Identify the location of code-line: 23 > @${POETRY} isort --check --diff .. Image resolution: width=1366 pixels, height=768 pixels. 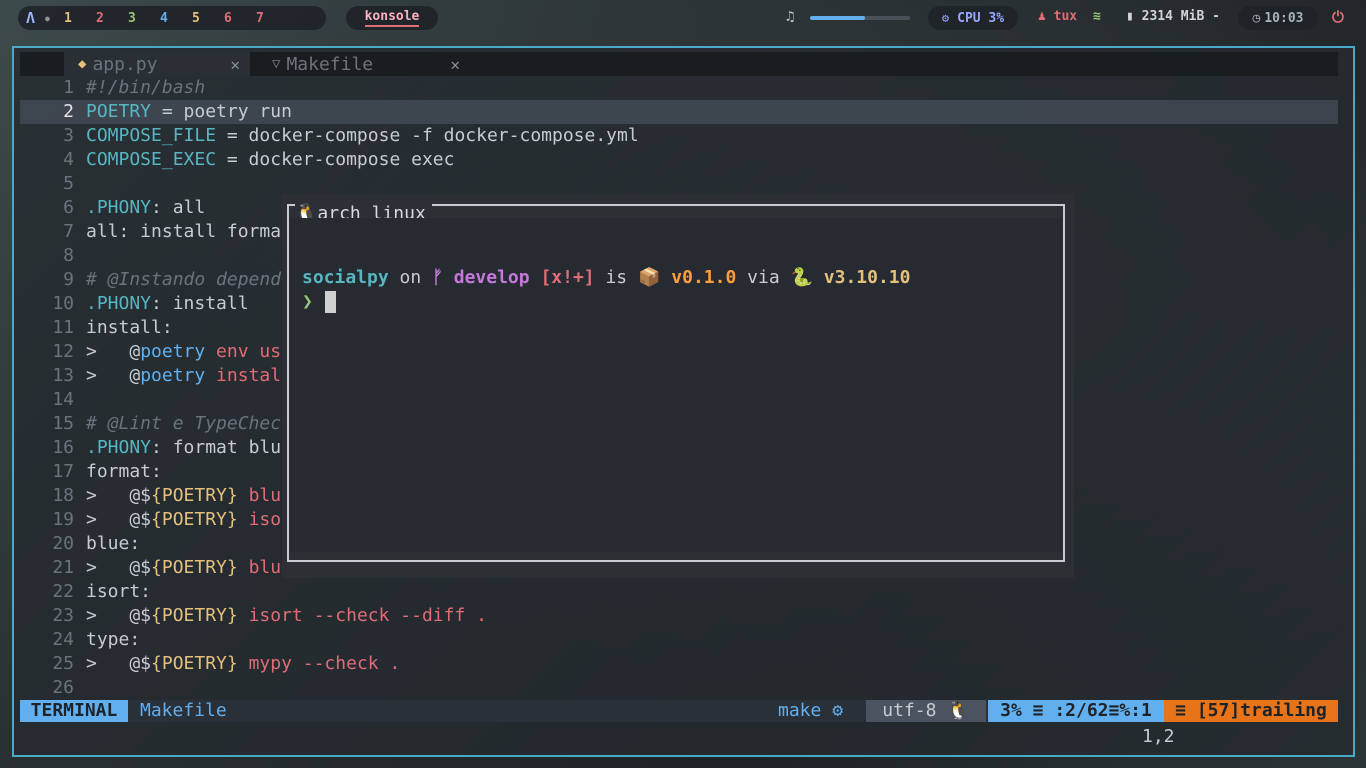
(679, 616).